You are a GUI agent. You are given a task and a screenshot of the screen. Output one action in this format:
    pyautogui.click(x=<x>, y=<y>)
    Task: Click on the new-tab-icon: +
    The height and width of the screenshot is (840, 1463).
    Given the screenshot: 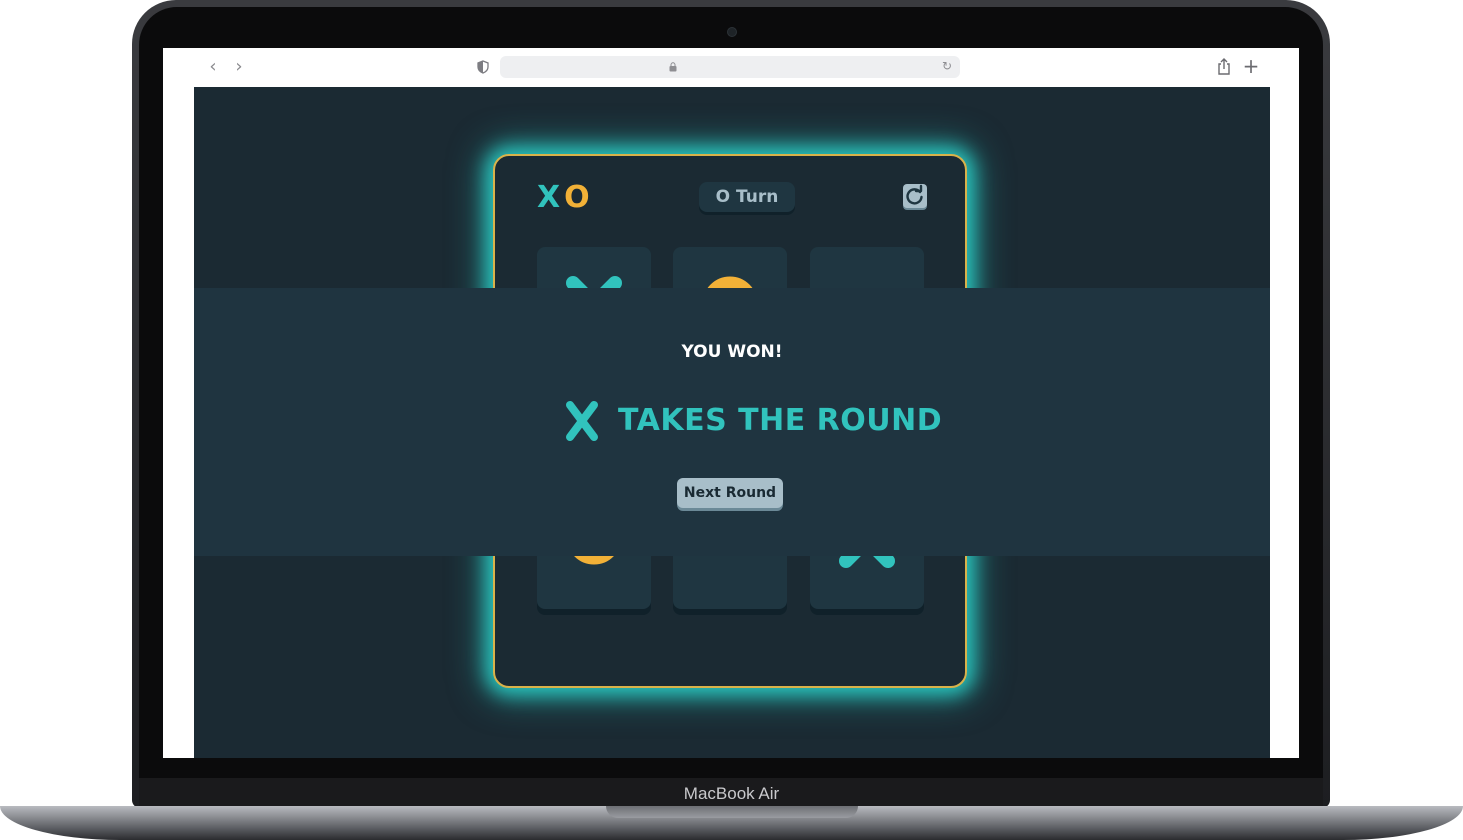 What is the action you would take?
    pyautogui.click(x=1251, y=66)
    